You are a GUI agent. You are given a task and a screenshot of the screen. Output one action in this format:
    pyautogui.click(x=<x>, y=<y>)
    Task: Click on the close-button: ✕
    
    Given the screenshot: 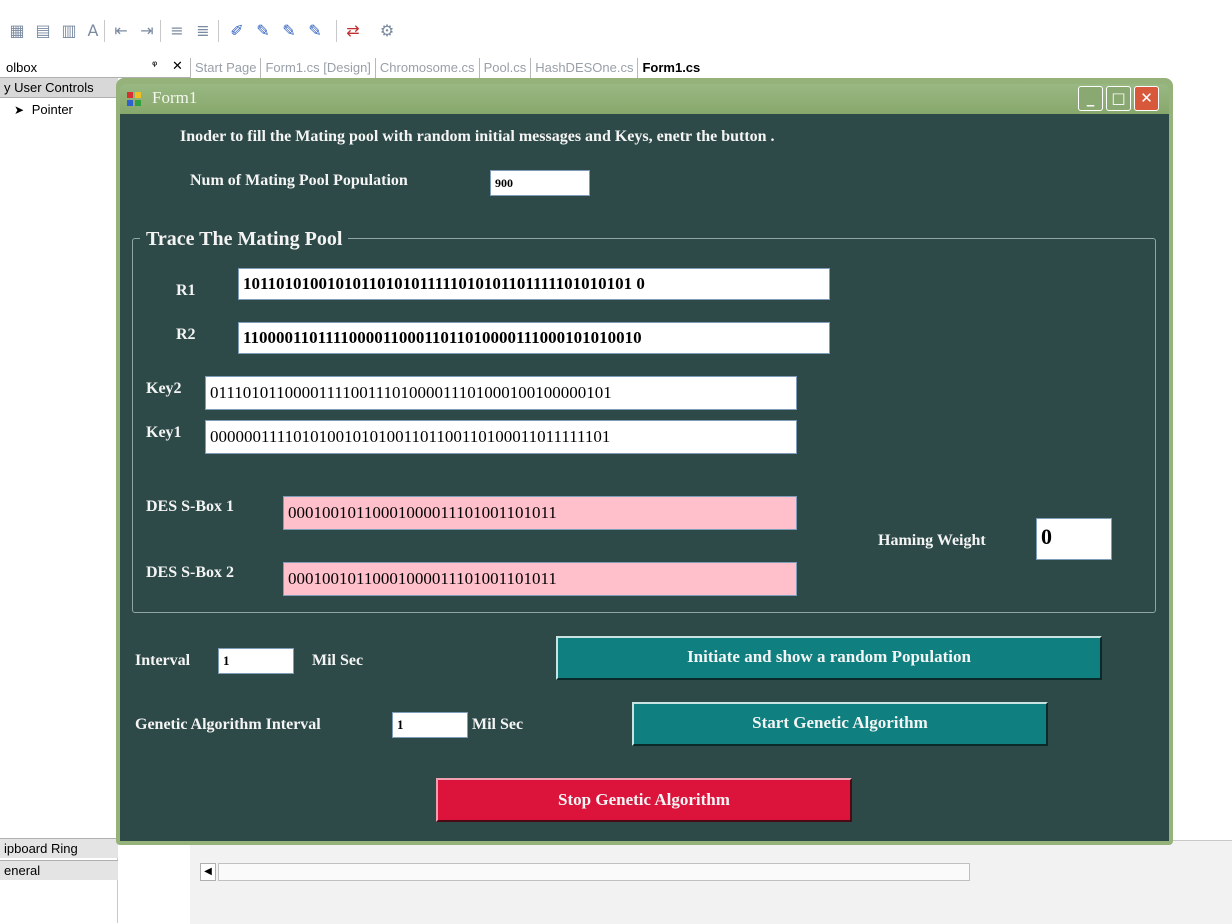 What is the action you would take?
    pyautogui.click(x=1146, y=98)
    